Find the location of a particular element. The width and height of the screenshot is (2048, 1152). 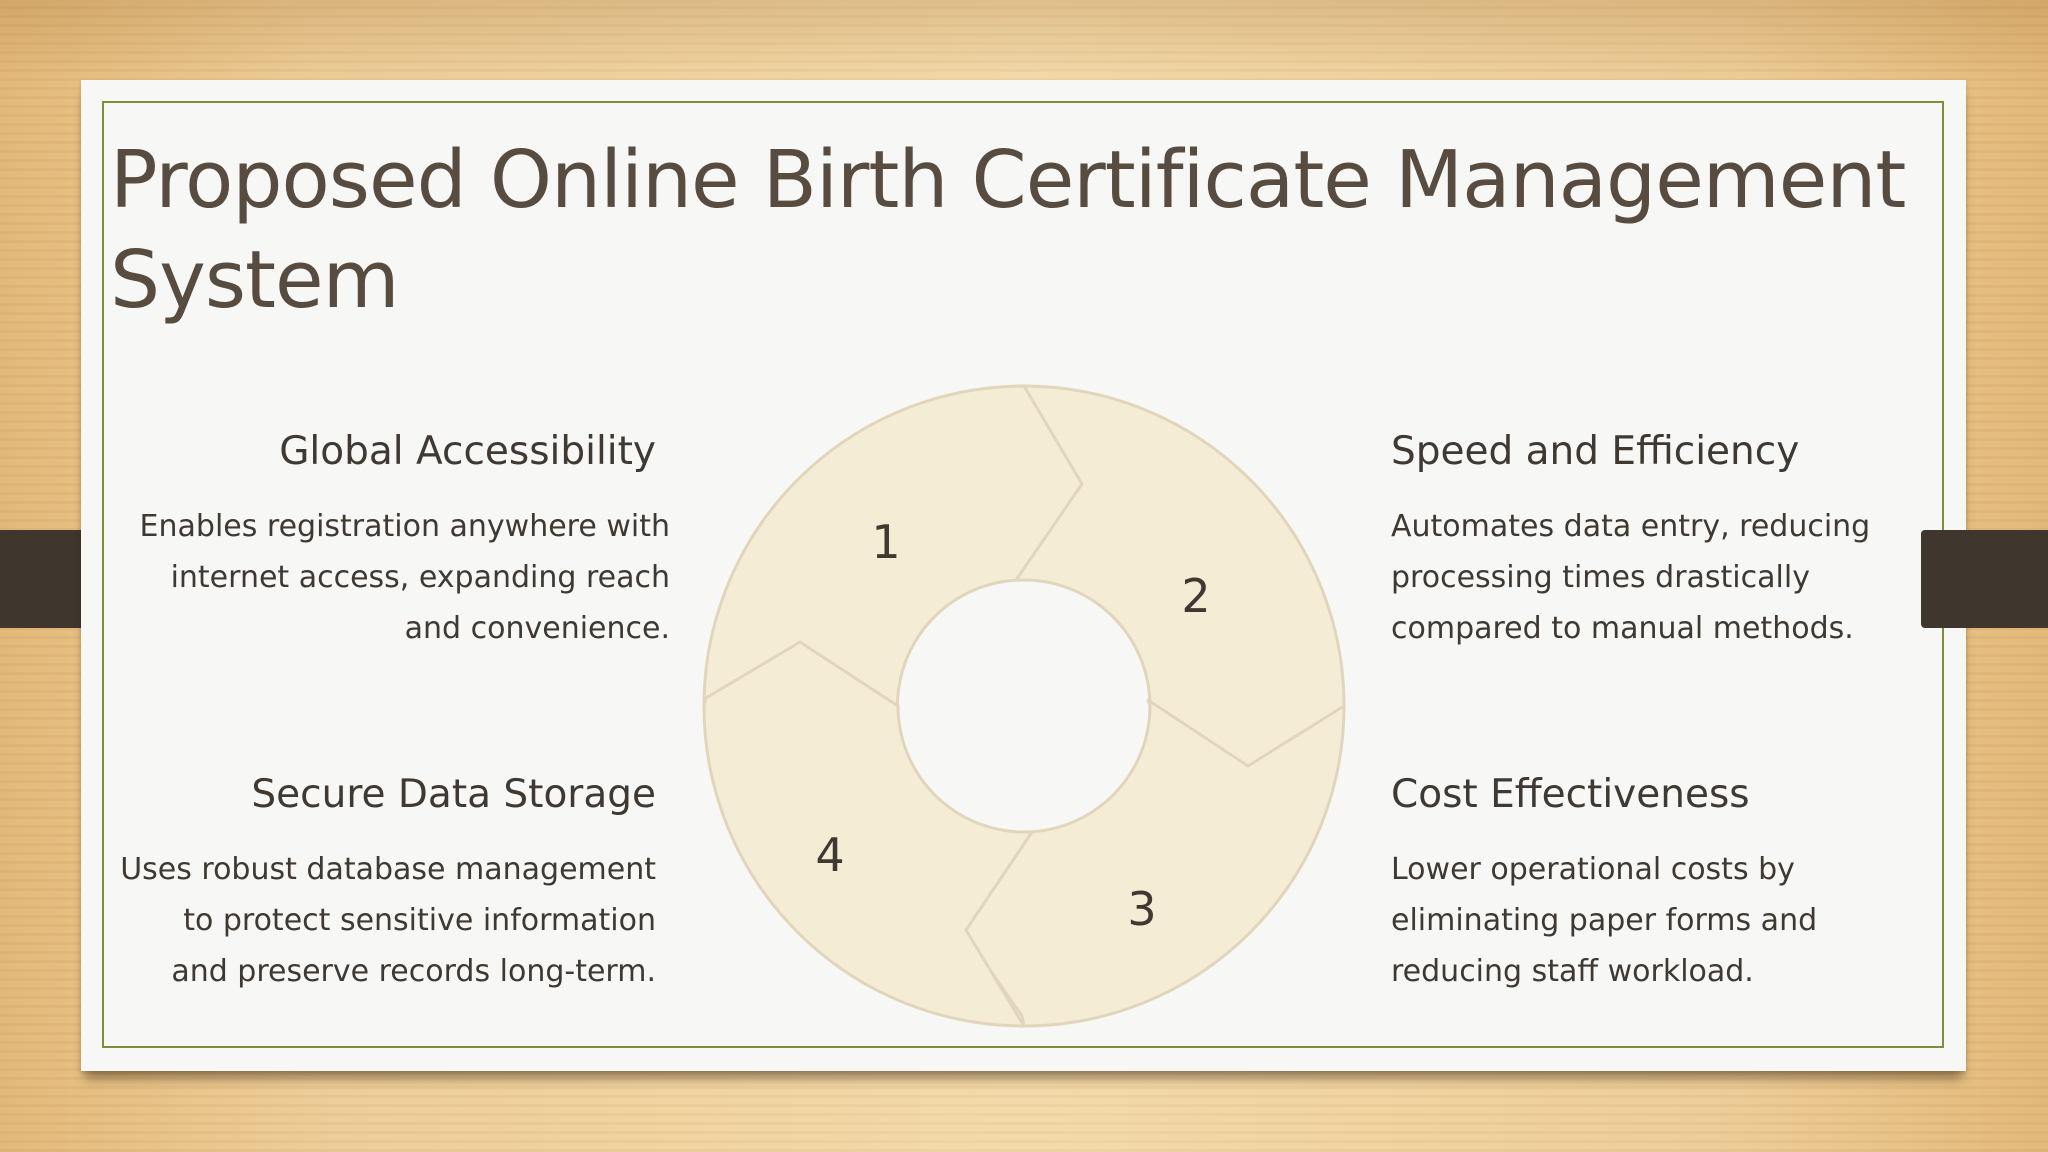

cycle-number-1: 1 is located at coordinates (885, 542).